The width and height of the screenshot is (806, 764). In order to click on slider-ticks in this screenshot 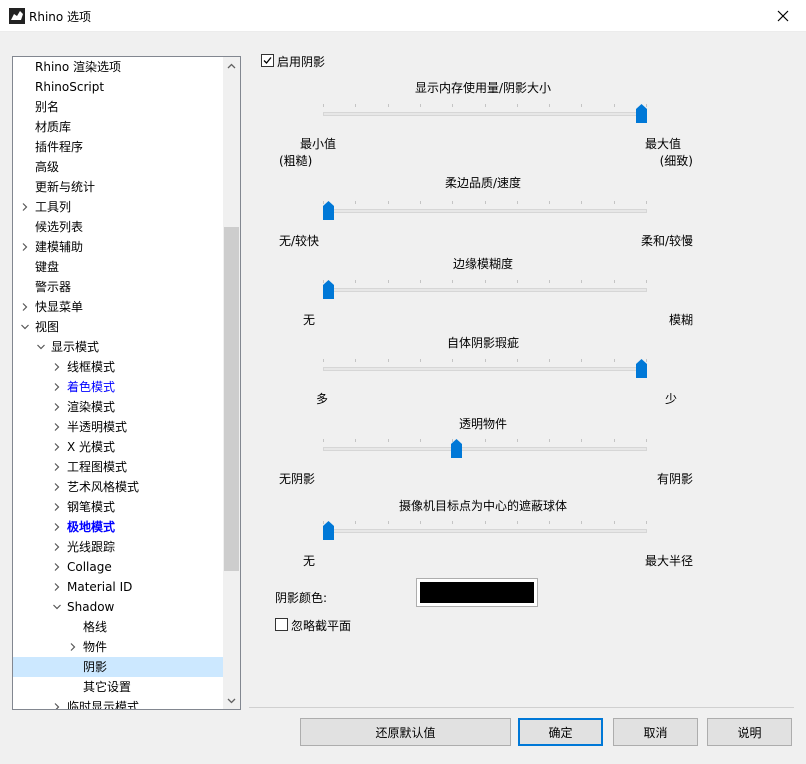, I will do `click(485, 203)`.